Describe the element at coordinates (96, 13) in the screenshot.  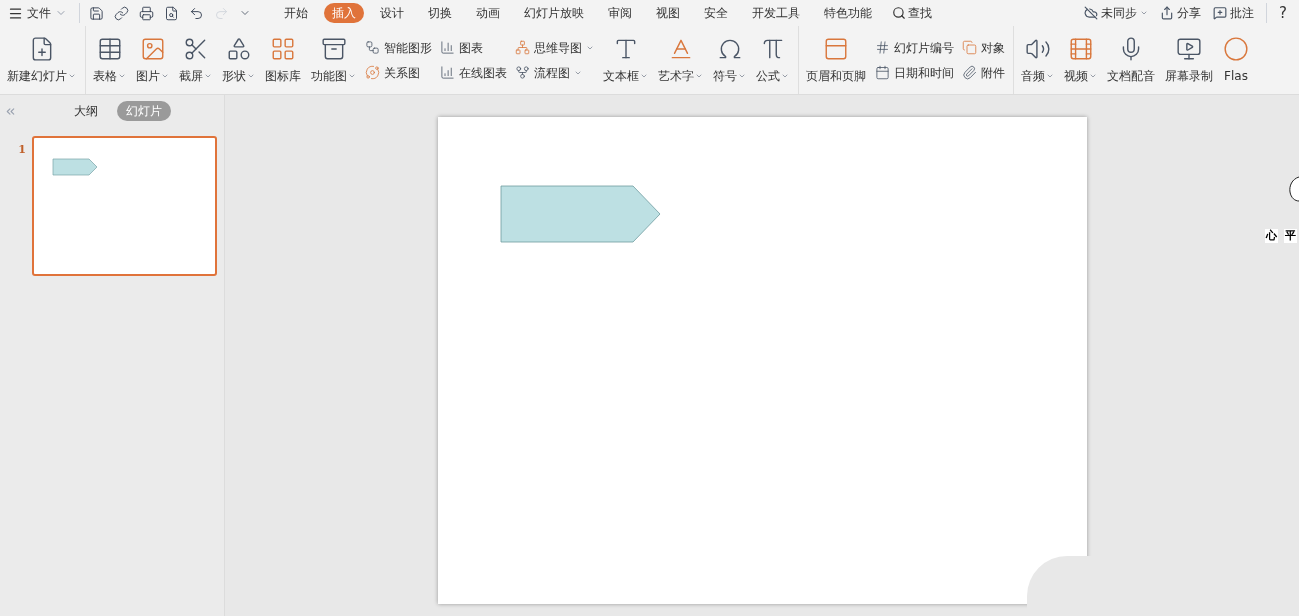
I see `save-icon` at that location.